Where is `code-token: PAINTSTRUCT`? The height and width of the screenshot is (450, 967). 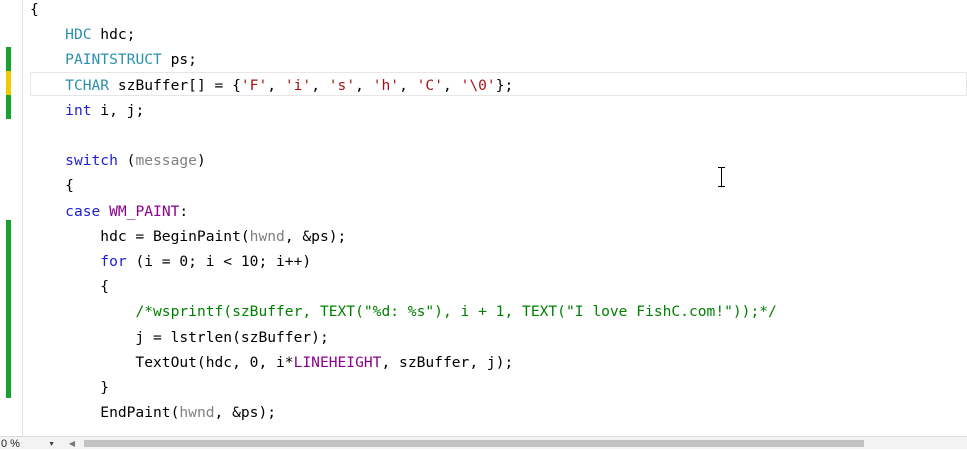 code-token: PAINTSTRUCT is located at coordinates (113, 59).